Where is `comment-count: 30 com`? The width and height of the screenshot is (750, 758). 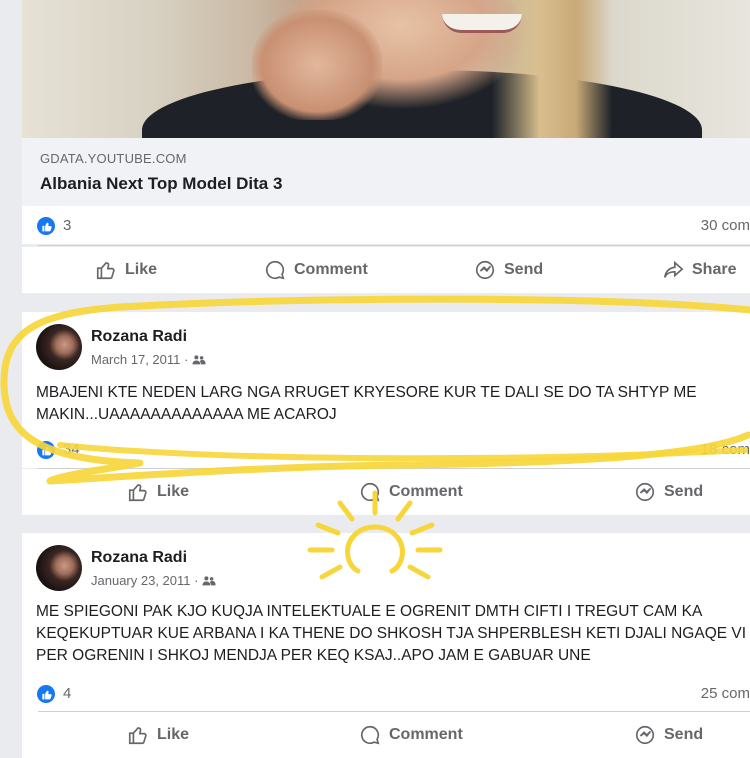 comment-count: 30 com is located at coordinates (725, 225).